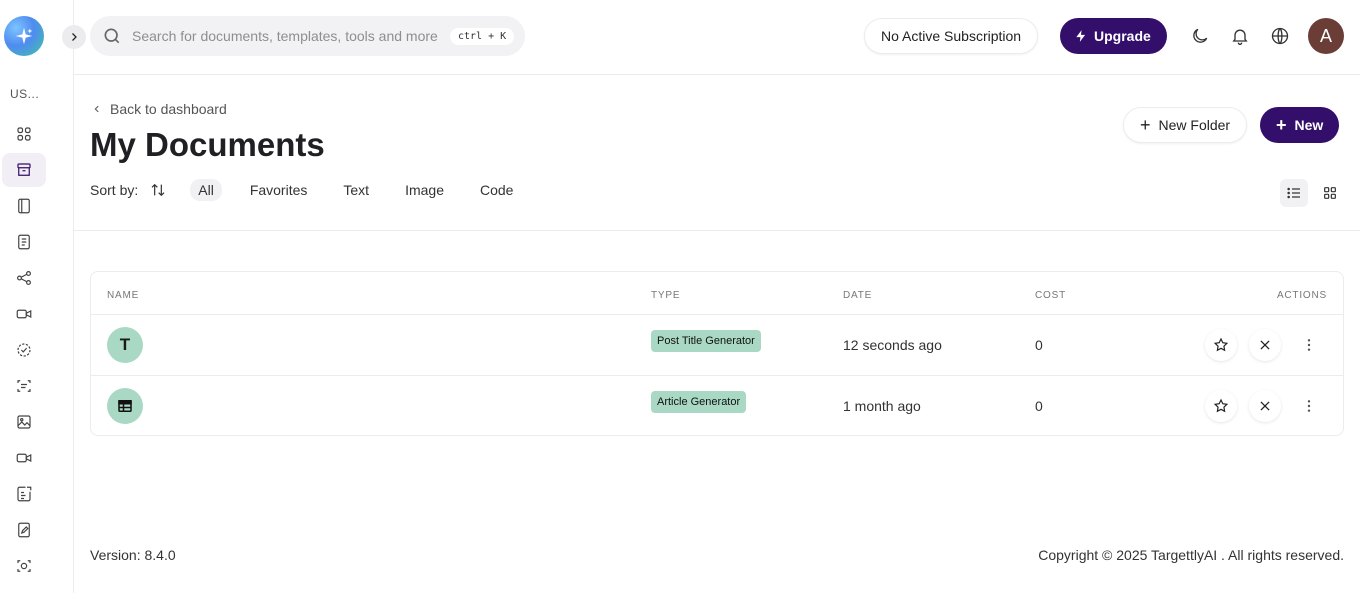 The height and width of the screenshot is (593, 1360). I want to click on version-text: Version: 8.4.0, so click(133, 555).